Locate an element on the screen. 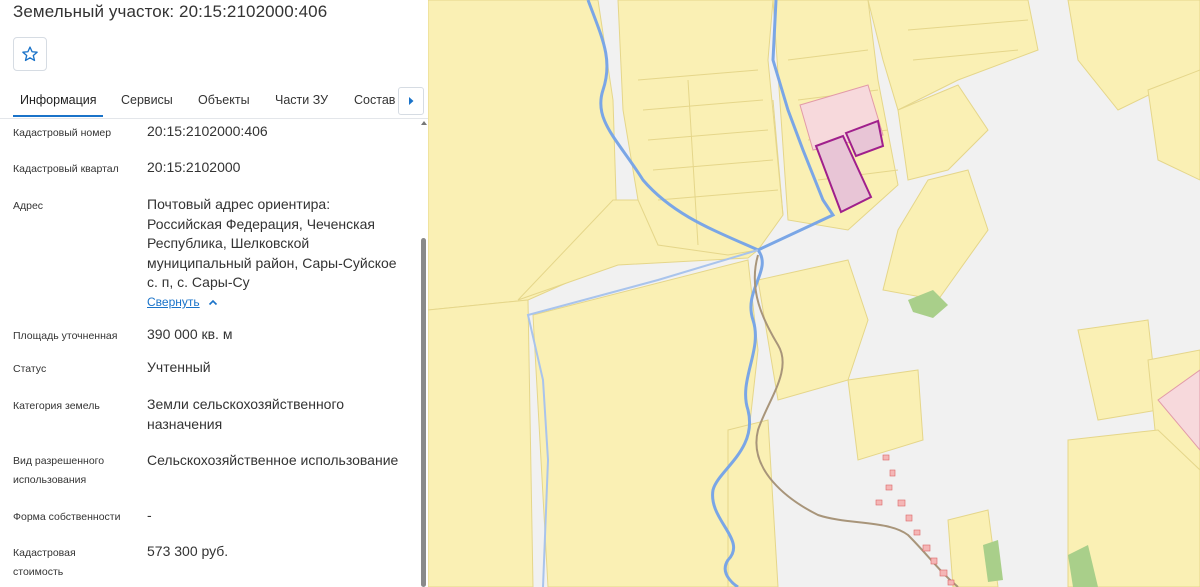  star-icon is located at coordinates (30, 54).